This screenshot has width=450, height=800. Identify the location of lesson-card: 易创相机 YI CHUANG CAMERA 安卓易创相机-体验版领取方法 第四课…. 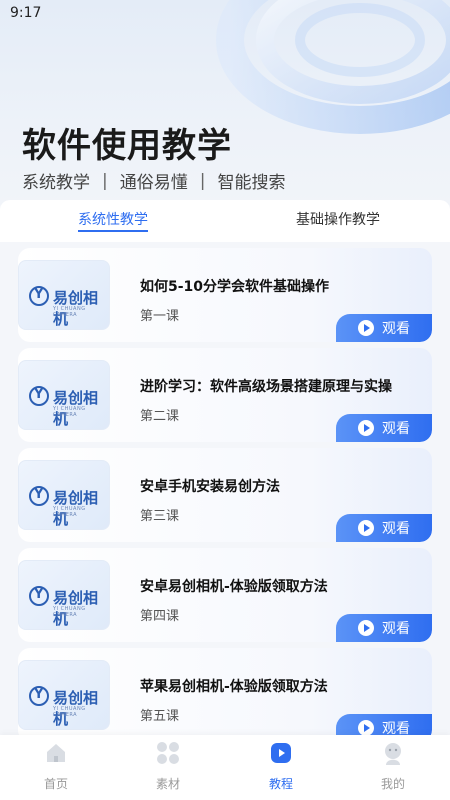
(225, 595).